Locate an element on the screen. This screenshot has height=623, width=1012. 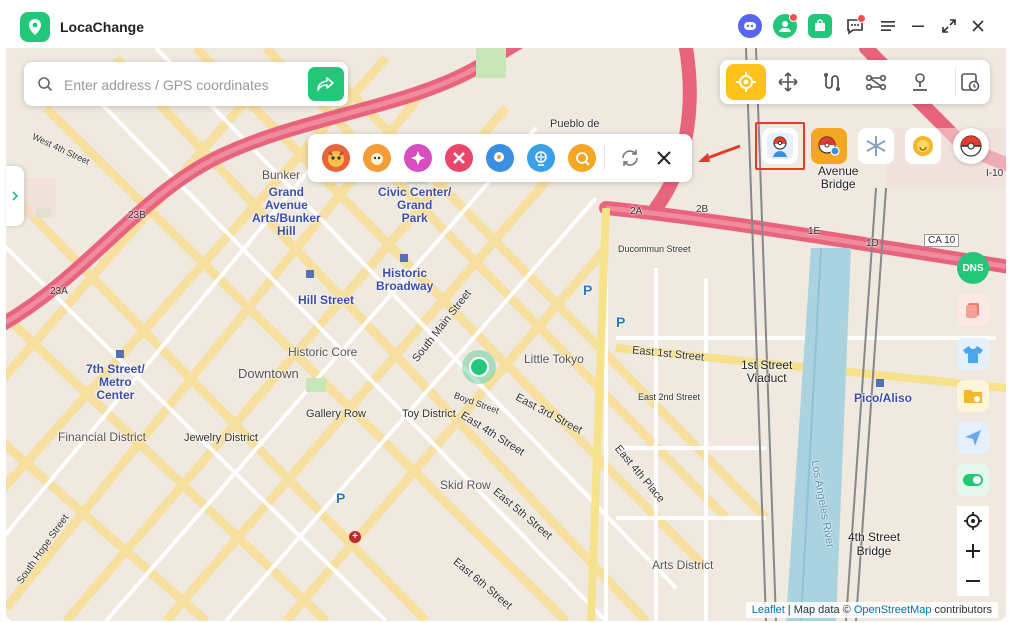
label-historic-core: Historic Core is located at coordinates (323, 352).